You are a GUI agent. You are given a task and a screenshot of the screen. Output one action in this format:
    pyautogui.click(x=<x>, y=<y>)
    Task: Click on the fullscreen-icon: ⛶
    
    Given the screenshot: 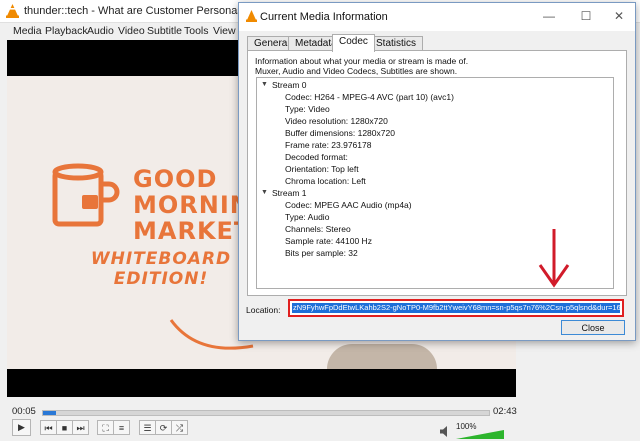 What is the action you would take?
    pyautogui.click(x=105, y=428)
    